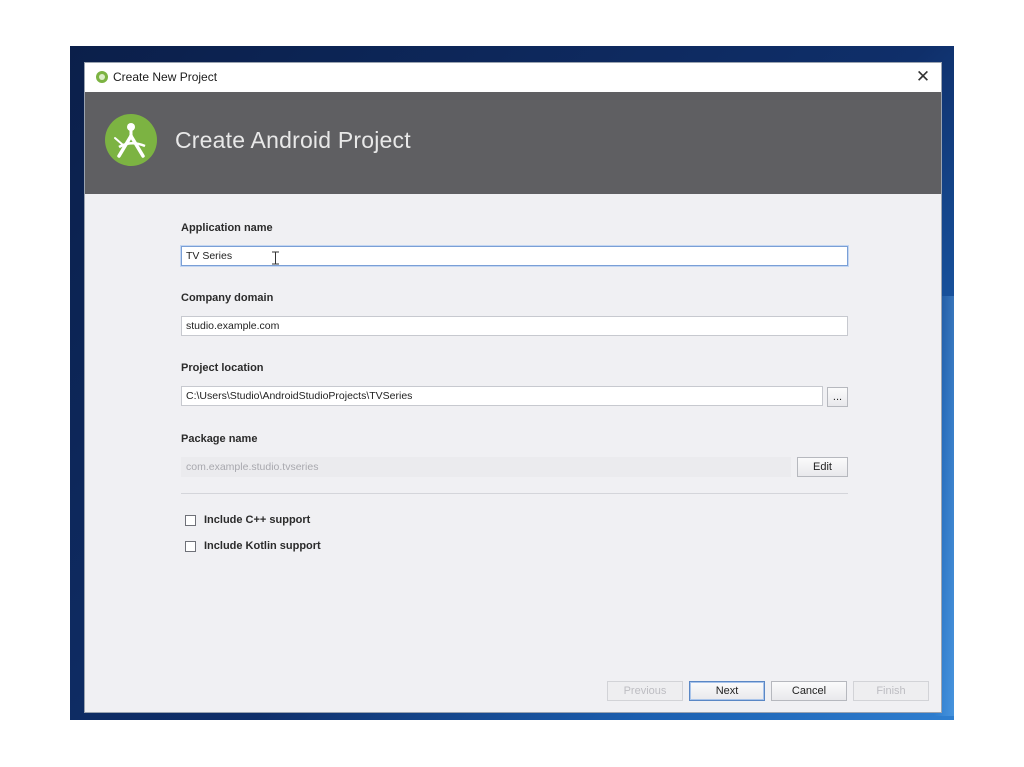 The width and height of the screenshot is (1024, 767). Describe the element at coordinates (190, 546) in the screenshot. I see `kotlin-support-checkbox` at that location.